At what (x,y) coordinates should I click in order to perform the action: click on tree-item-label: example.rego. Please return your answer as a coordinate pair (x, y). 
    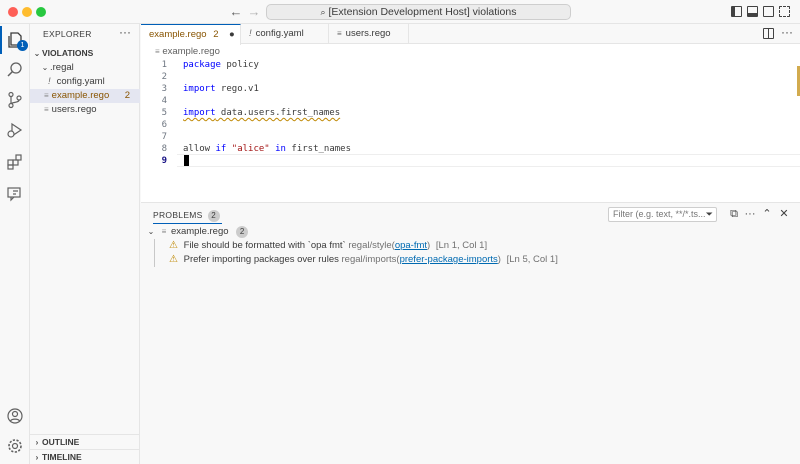
    Looking at the image, I should click on (80, 95).